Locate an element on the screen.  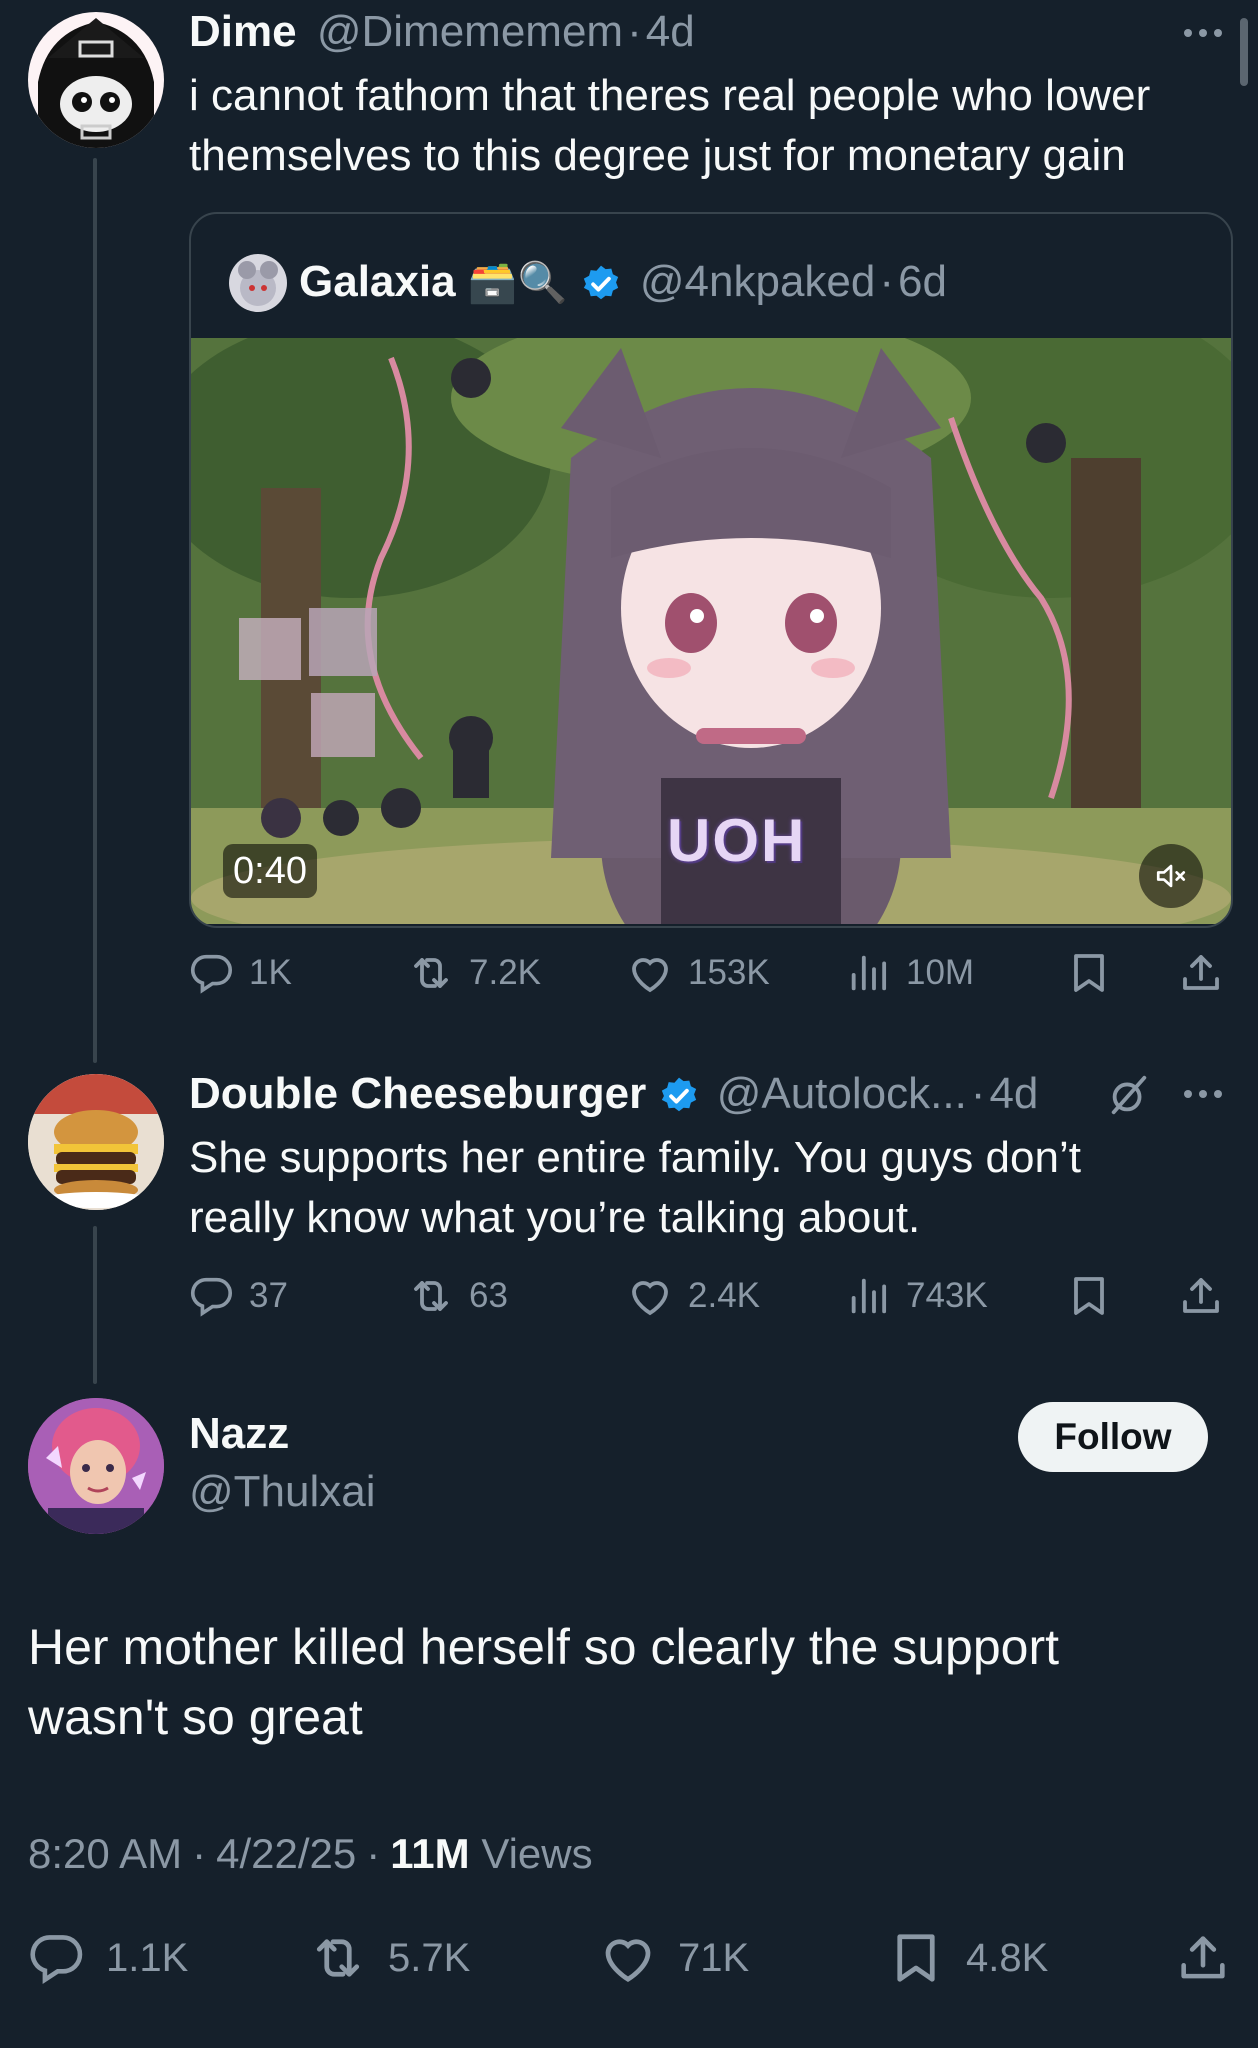
handle: @4nkpaked is located at coordinates (758, 281).